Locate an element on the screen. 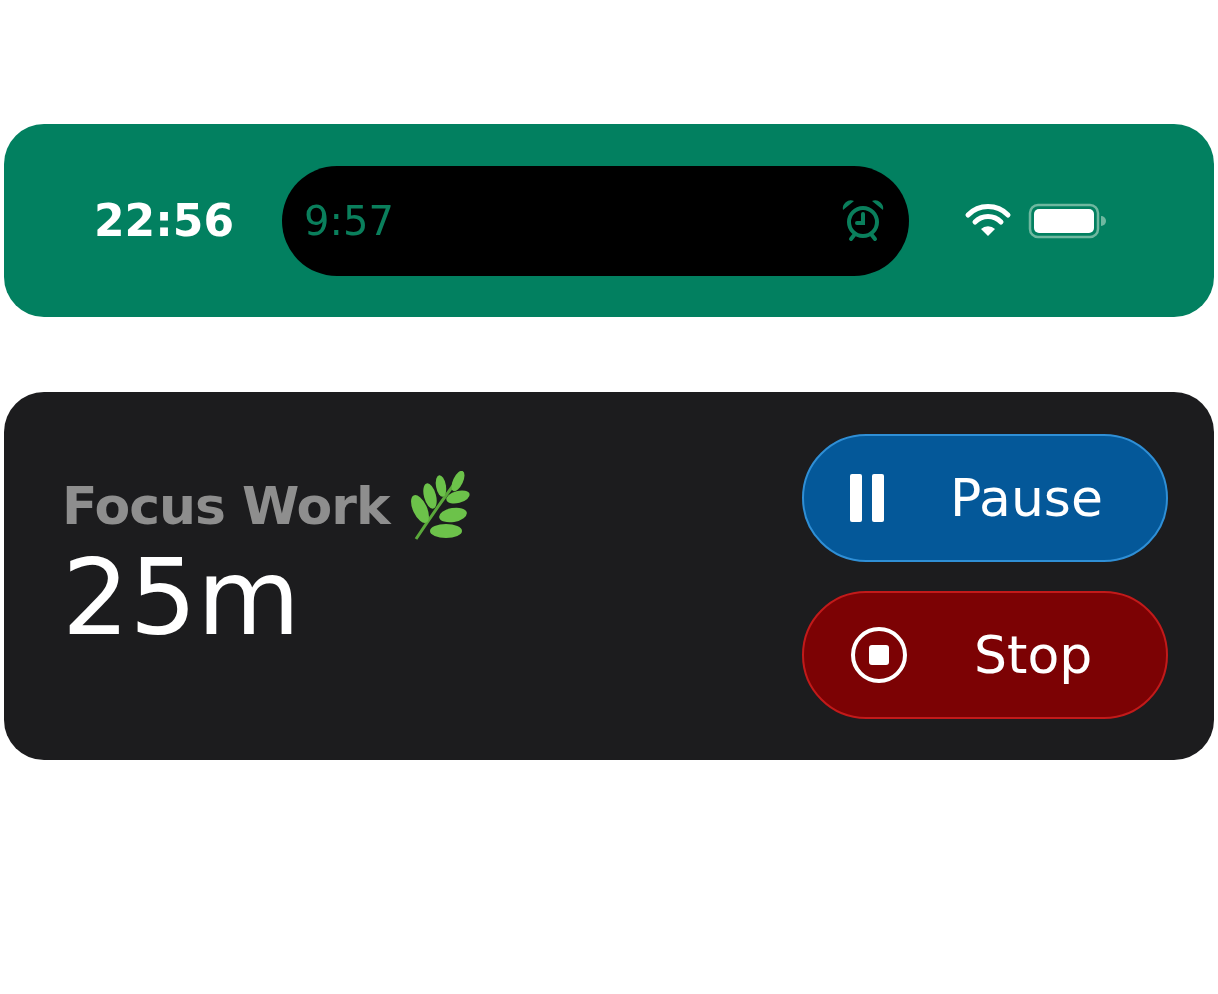 This screenshot has height=994, width=1218. pause-icon is located at coordinates (868, 497).